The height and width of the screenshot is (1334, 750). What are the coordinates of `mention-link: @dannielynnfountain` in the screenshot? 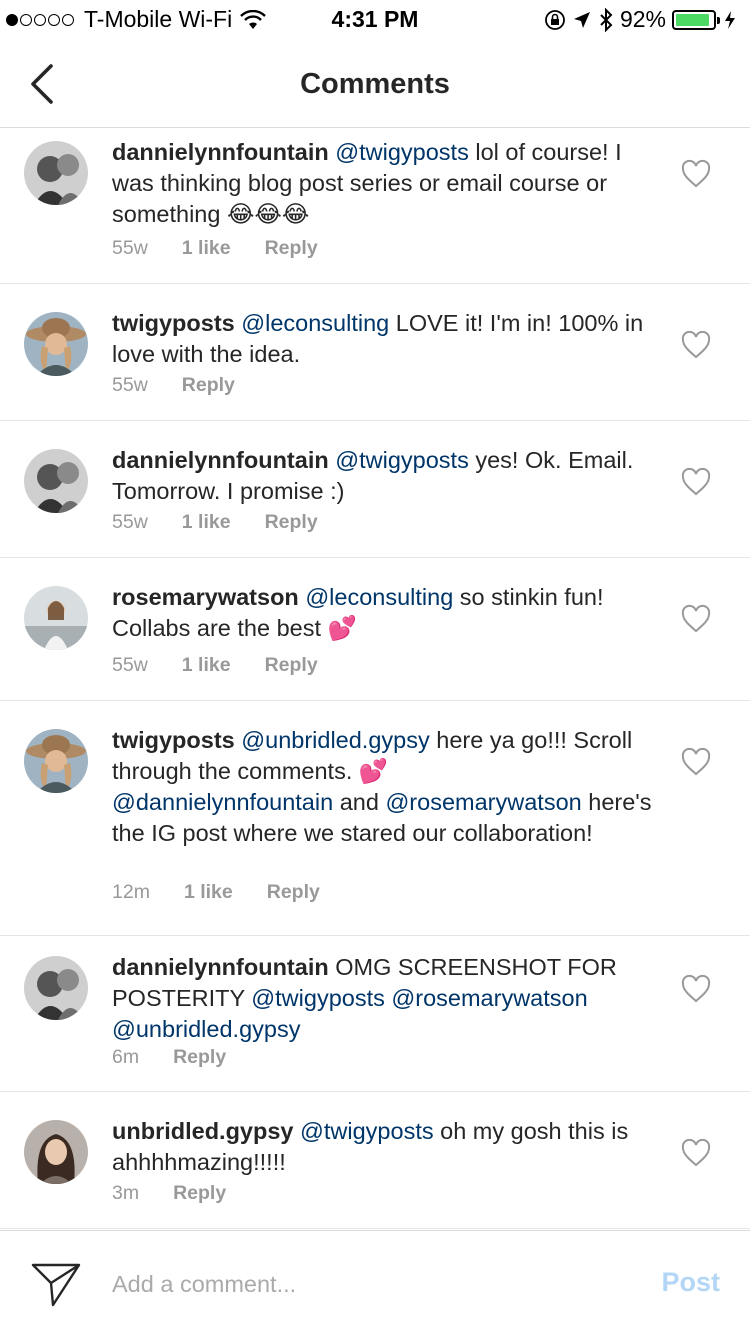 It's located at (222, 802).